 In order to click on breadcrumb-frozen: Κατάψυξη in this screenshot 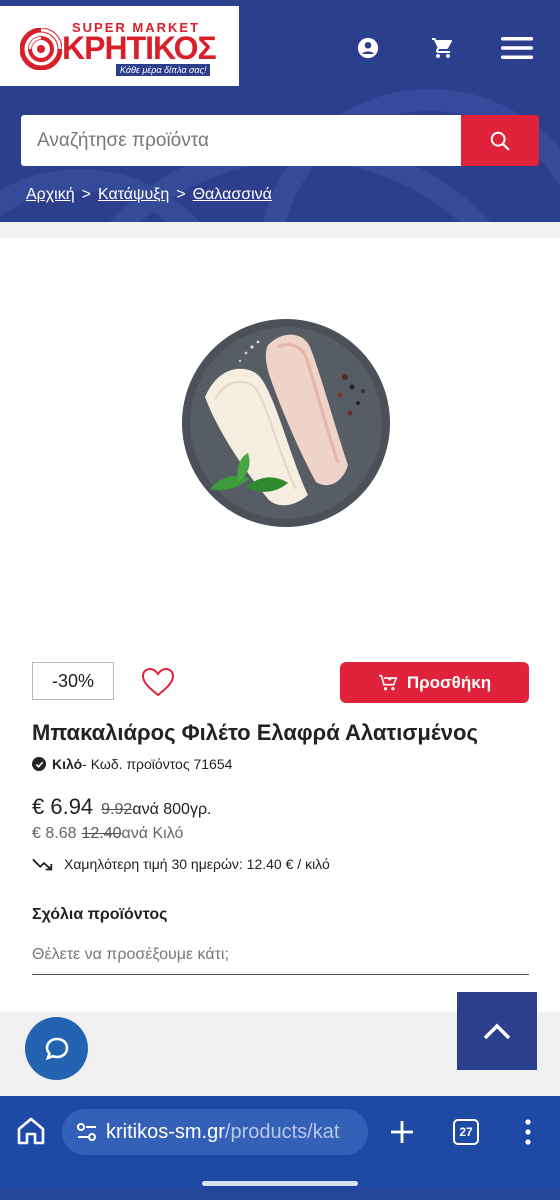, I will do `click(133, 195)`.